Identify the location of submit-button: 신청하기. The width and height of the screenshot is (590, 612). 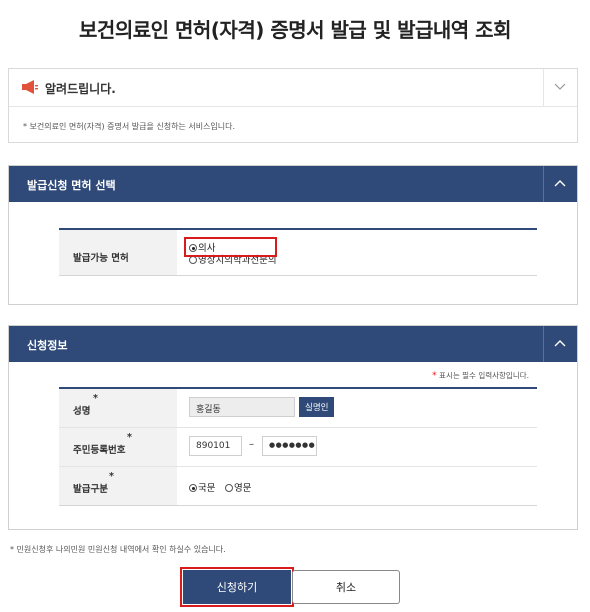
(237, 587).